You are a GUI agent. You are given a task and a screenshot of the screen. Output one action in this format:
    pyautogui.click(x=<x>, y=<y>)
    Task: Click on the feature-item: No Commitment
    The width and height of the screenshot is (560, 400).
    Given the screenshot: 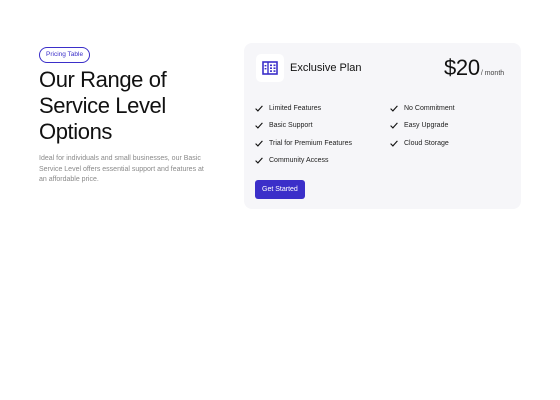 What is the action you would take?
    pyautogui.click(x=422, y=108)
    